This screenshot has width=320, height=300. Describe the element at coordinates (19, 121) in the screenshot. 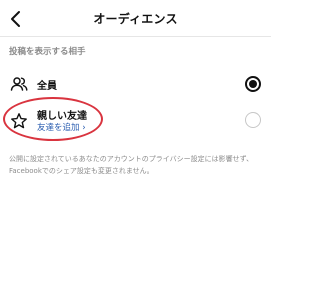

I see `star-icon` at that location.